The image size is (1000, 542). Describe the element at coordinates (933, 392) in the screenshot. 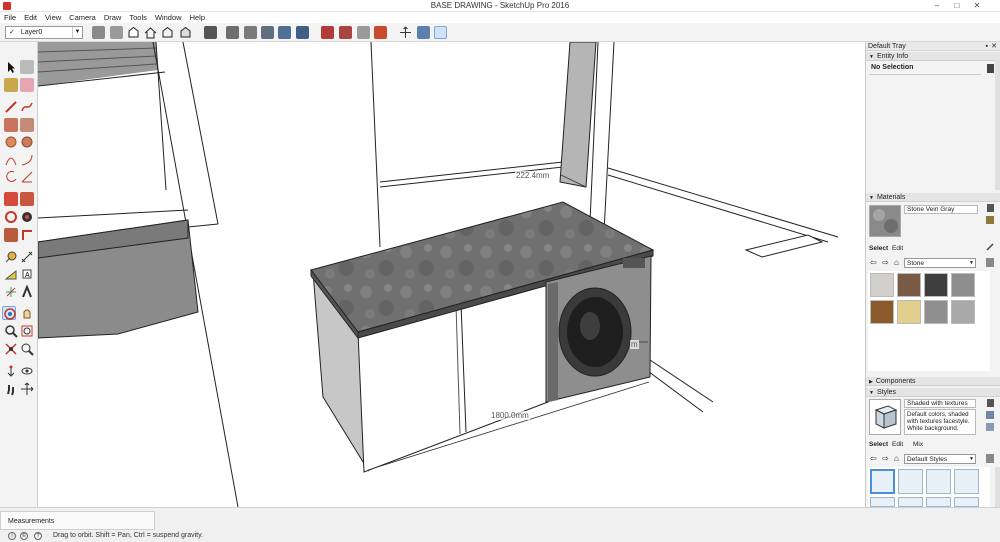

I see `styles-header: ▼ Styles` at that location.